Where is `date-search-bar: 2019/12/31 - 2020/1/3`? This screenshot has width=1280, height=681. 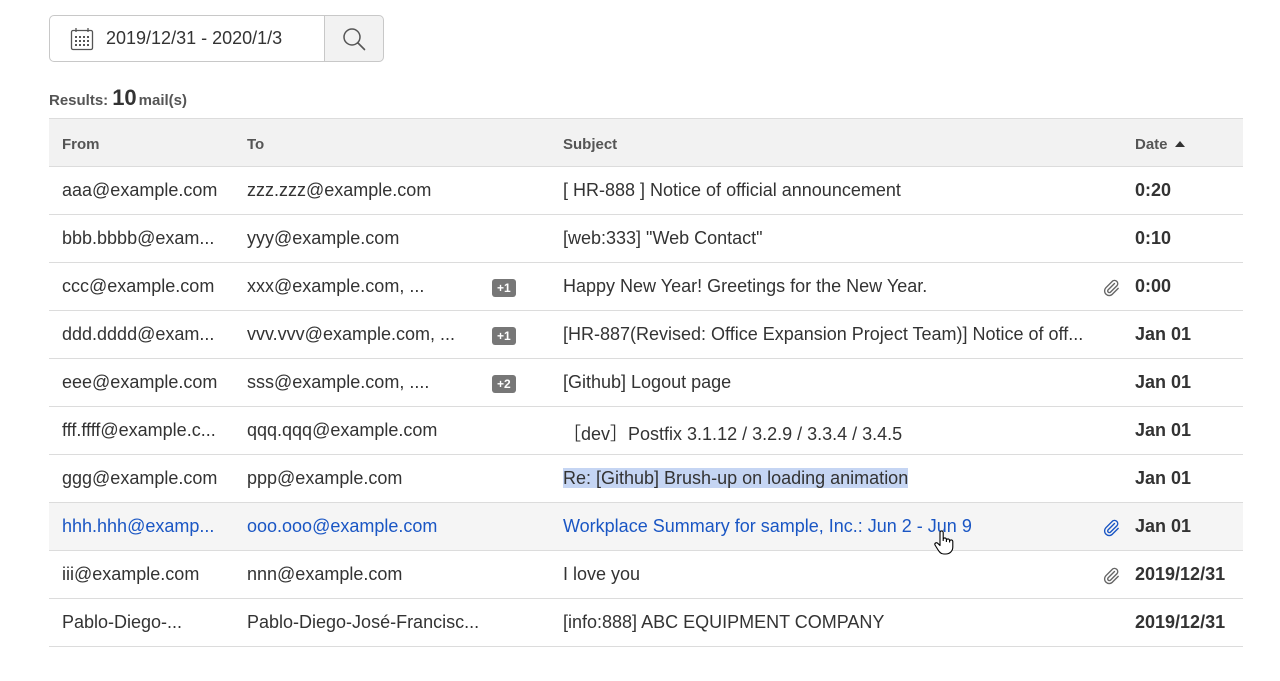 date-search-bar: 2019/12/31 - 2020/1/3 is located at coordinates (216, 38).